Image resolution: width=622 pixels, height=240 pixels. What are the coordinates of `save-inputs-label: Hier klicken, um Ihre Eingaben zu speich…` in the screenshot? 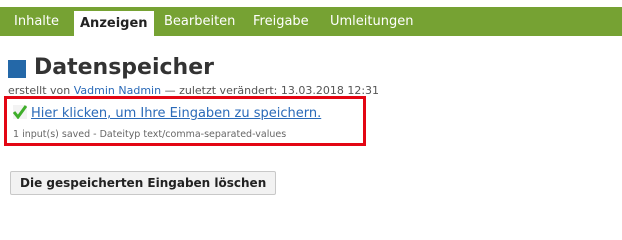 It's located at (176, 113).